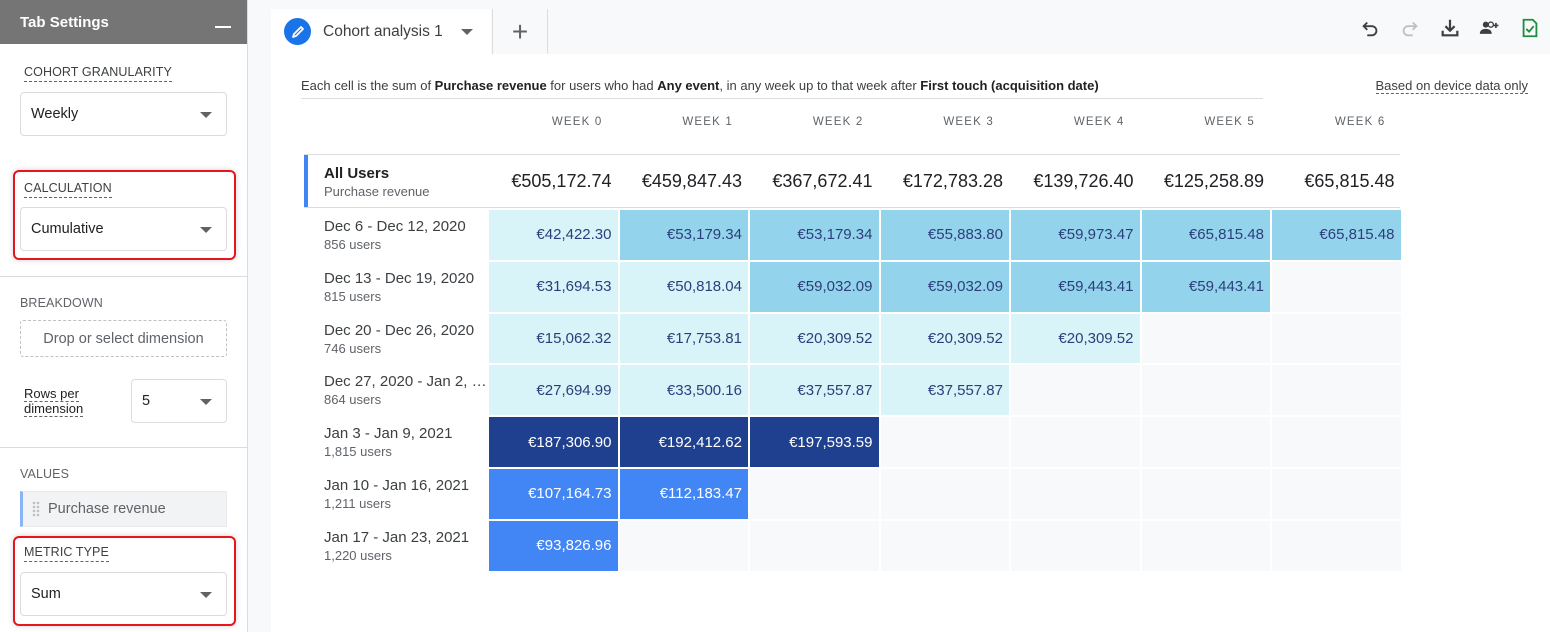 The image size is (1550, 632). What do you see at coordinates (968, 122) in the screenshot?
I see `column-header-week-3: WEEK 3` at bounding box center [968, 122].